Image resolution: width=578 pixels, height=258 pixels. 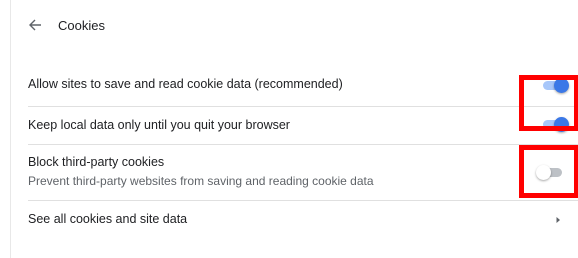 I want to click on arrow-left-icon, so click(x=35, y=25).